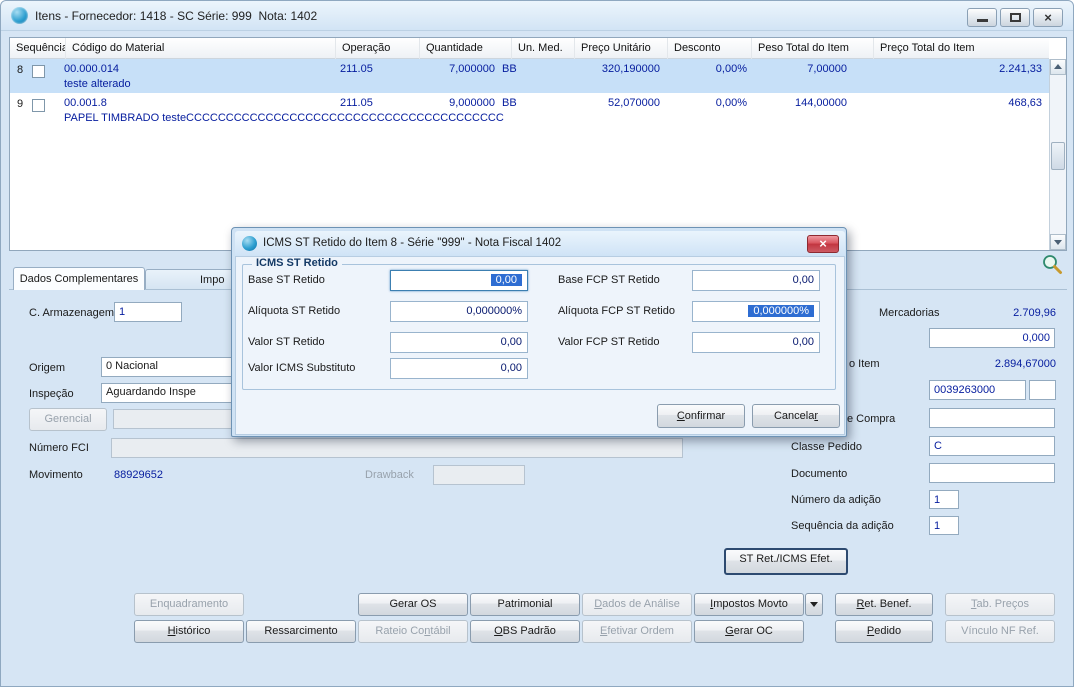  Describe the element at coordinates (944, 525) in the screenshot. I see `sequencia-adicao-input: 1` at that location.